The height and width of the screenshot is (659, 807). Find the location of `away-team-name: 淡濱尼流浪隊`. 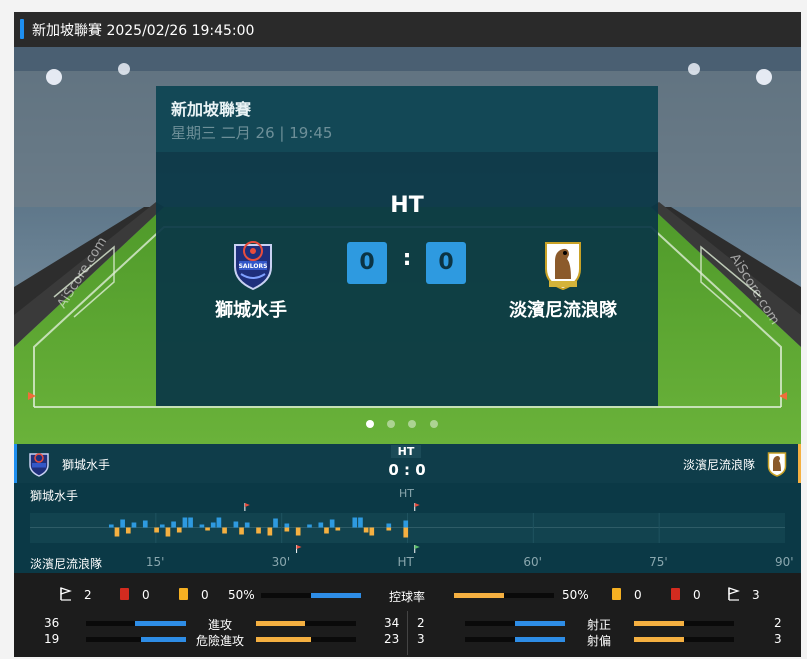

away-team-name: 淡濱尼流浪隊 is located at coordinates (563, 309).